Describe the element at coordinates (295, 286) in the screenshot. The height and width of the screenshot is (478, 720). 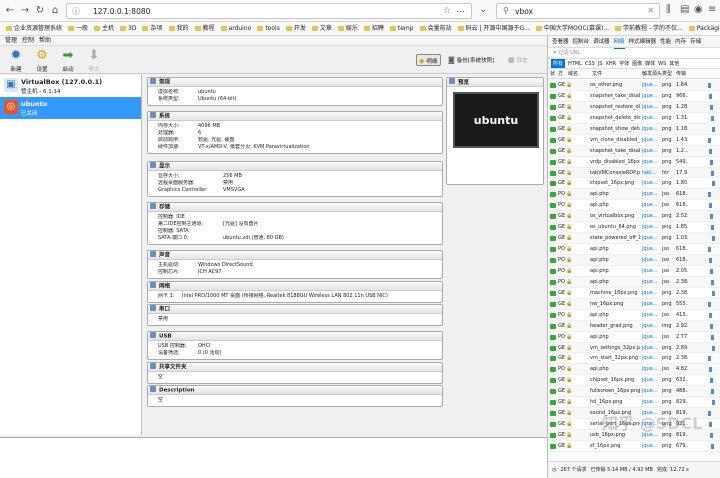
I see `network-header: 网络` at that location.